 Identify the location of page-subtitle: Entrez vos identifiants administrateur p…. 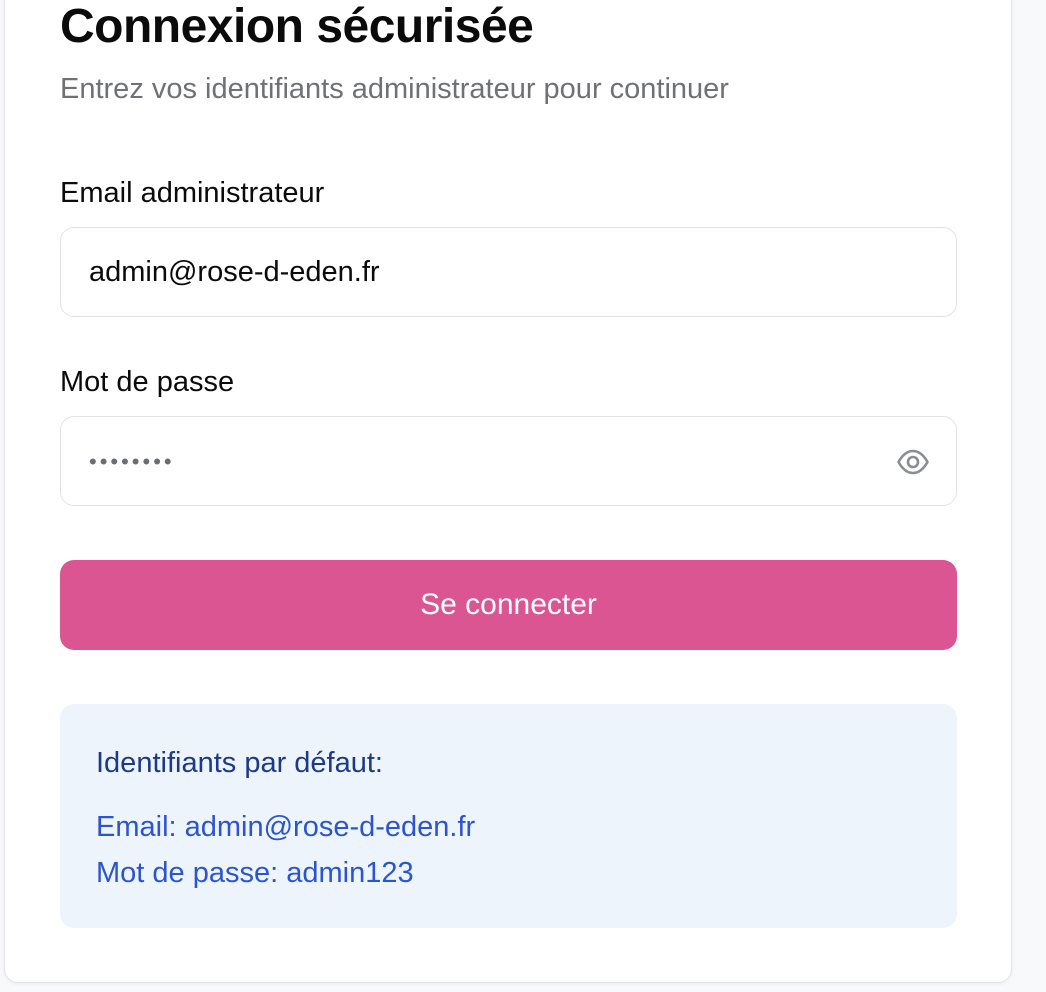
(394, 89).